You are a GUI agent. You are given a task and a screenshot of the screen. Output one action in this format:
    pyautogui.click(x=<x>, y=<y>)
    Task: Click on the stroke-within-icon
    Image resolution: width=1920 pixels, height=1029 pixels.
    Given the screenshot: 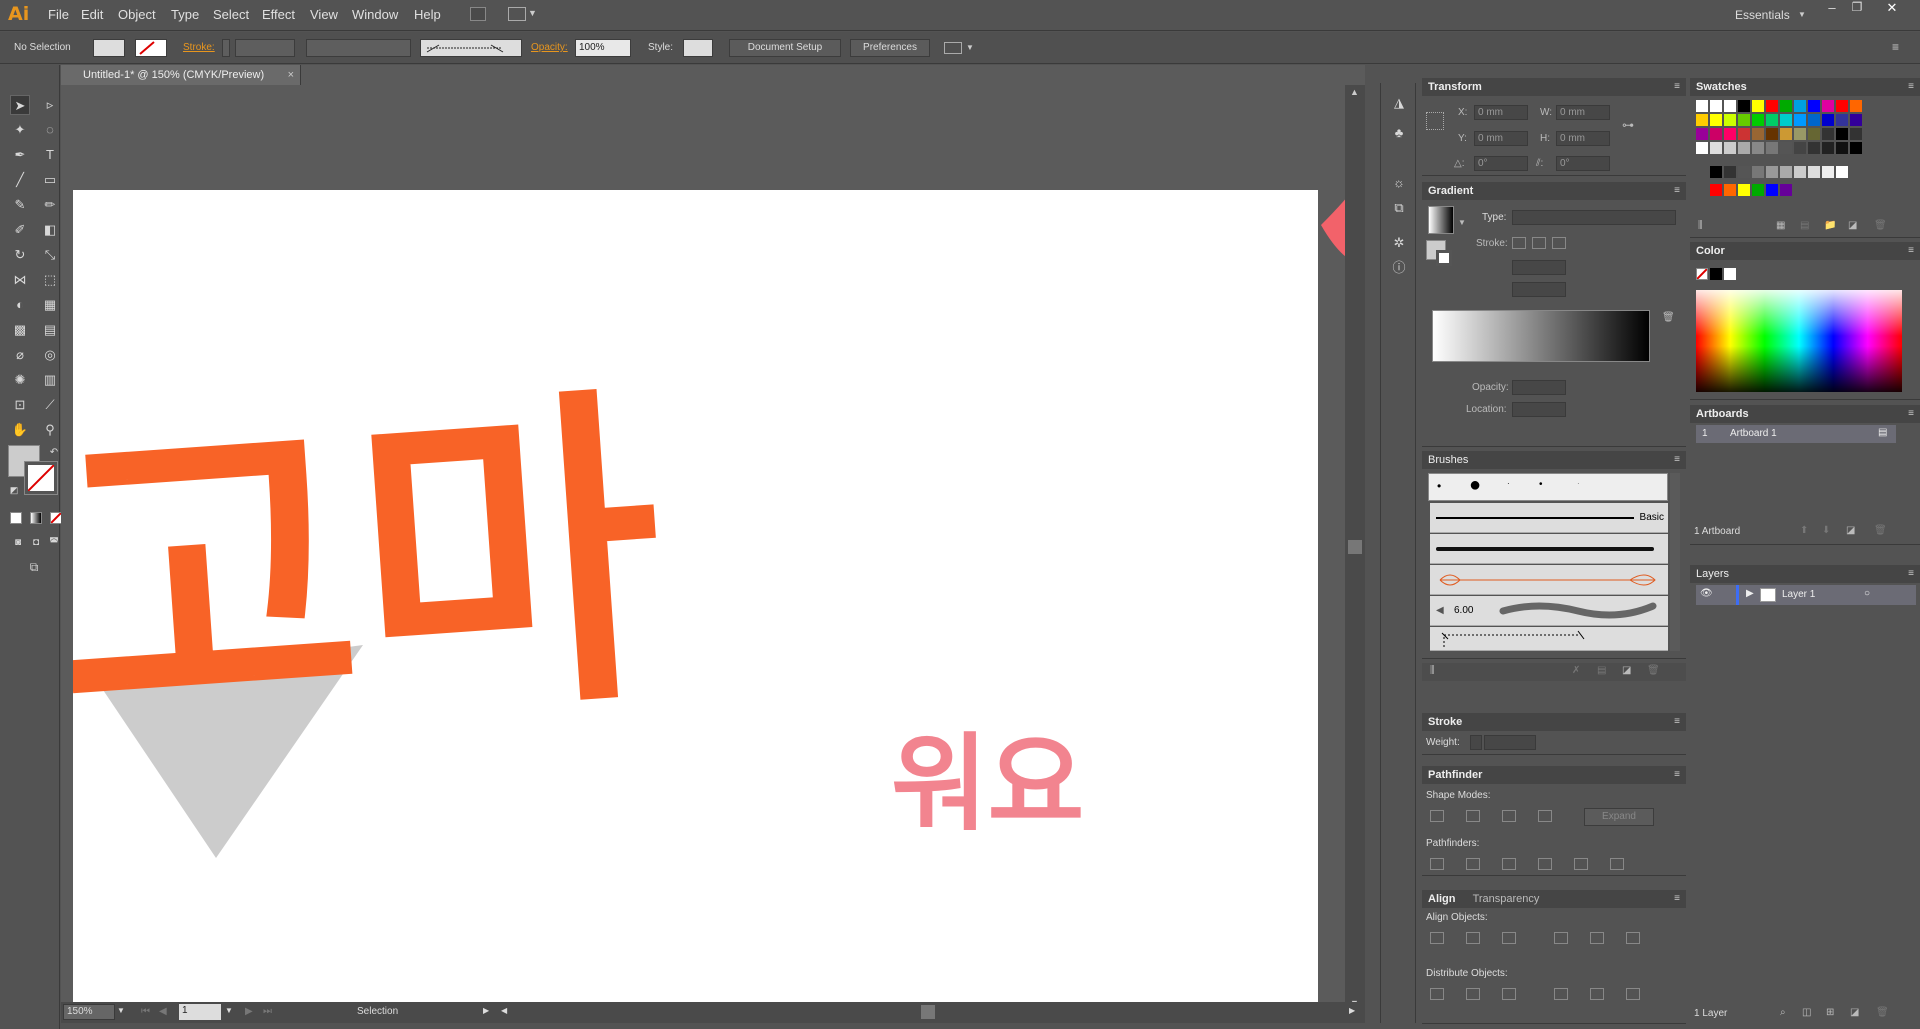 What is the action you would take?
    pyautogui.click(x=1519, y=243)
    